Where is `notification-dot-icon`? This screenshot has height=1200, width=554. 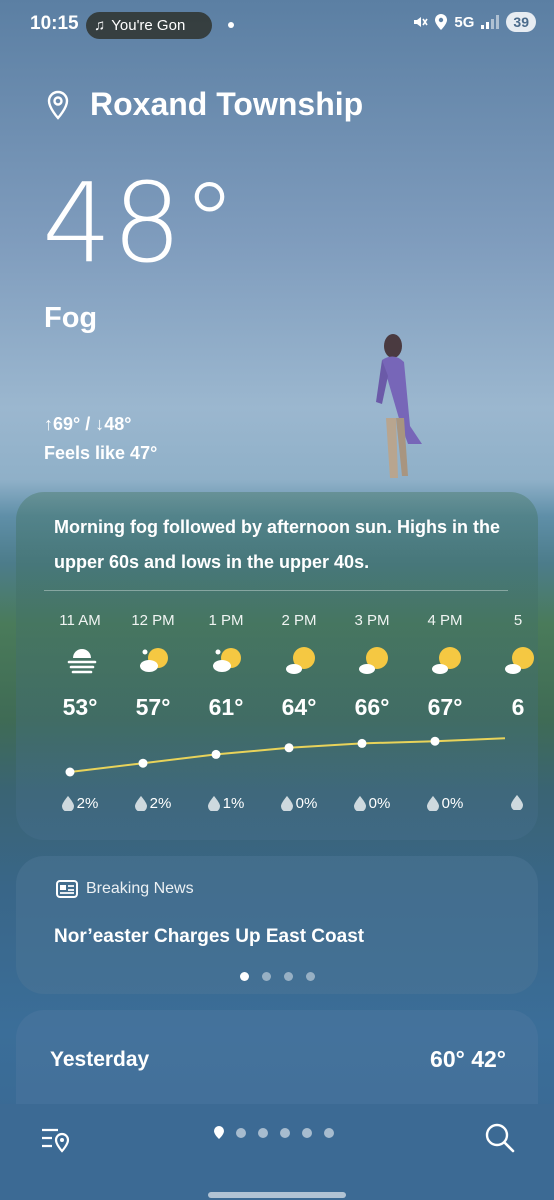
notification-dot-icon is located at coordinates (231, 25).